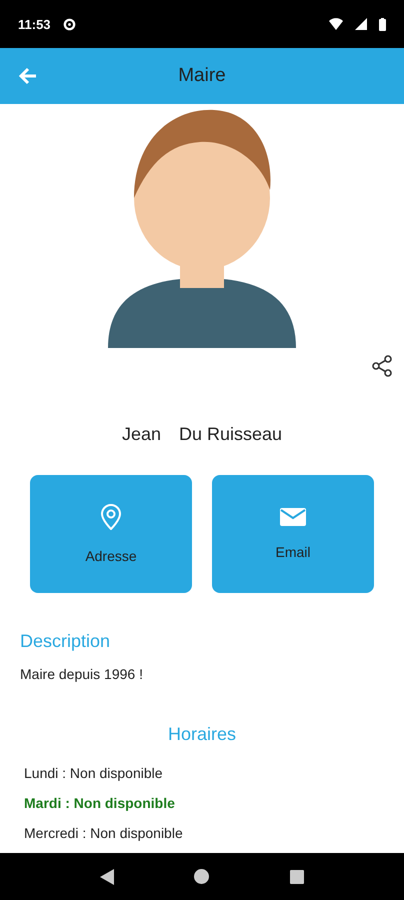 The width and height of the screenshot is (404, 900). Describe the element at coordinates (81, 674) in the screenshot. I see `description-text: Maire depuis 1996 !` at that location.